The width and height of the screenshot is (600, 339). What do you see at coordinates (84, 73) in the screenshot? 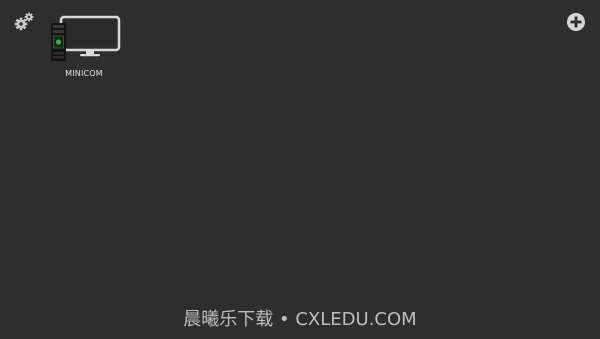
I see `minicom-label: MINICOM` at bounding box center [84, 73].